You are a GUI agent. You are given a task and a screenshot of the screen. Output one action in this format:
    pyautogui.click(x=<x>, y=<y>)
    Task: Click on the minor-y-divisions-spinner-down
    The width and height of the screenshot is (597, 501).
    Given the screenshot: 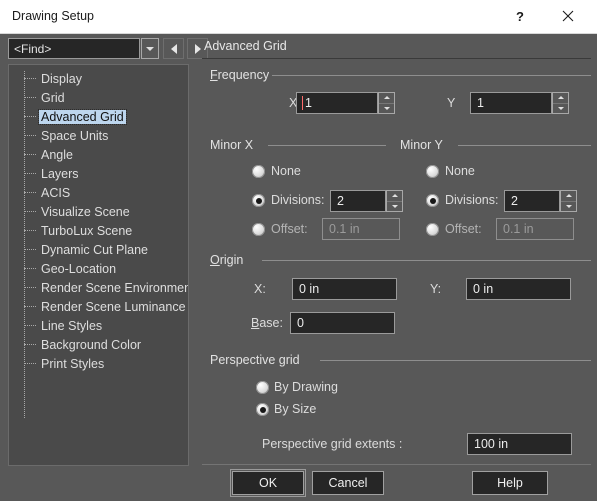 What is the action you would take?
    pyautogui.click(x=568, y=207)
    